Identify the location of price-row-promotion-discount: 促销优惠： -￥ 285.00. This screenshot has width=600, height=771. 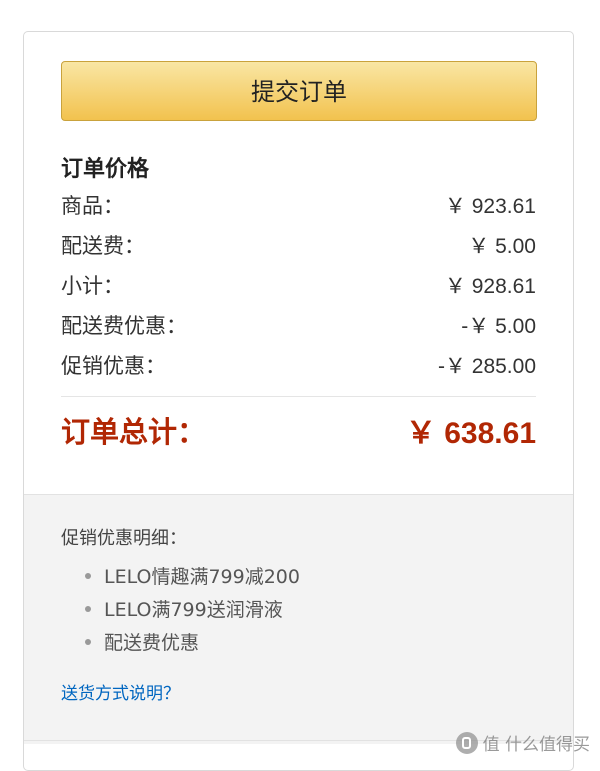
(298, 365).